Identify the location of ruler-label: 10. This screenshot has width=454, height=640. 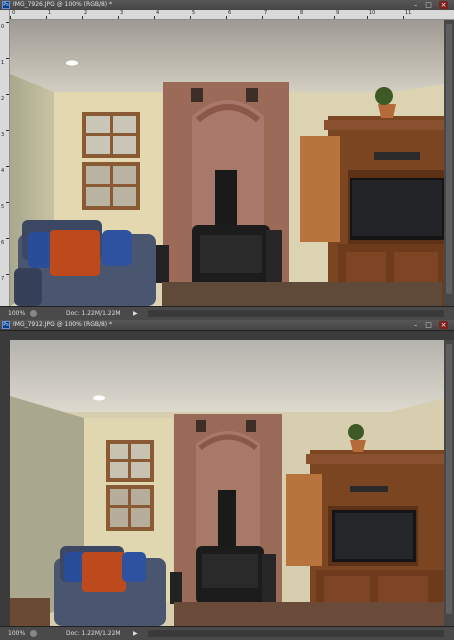
(372, 13).